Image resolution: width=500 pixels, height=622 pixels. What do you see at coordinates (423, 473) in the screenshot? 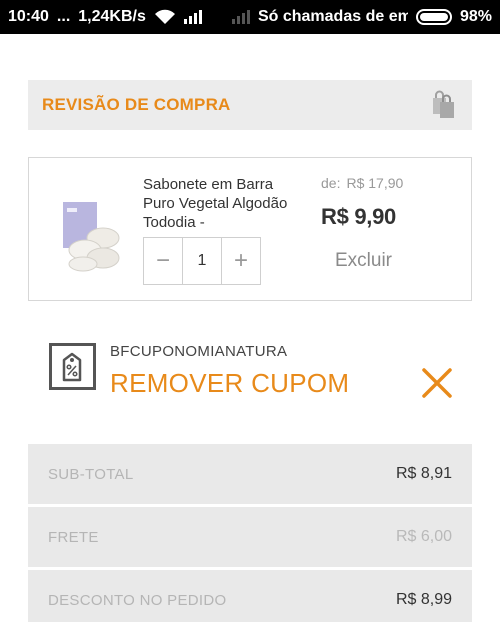
I see `summary-value: R$ 8,91` at bounding box center [423, 473].